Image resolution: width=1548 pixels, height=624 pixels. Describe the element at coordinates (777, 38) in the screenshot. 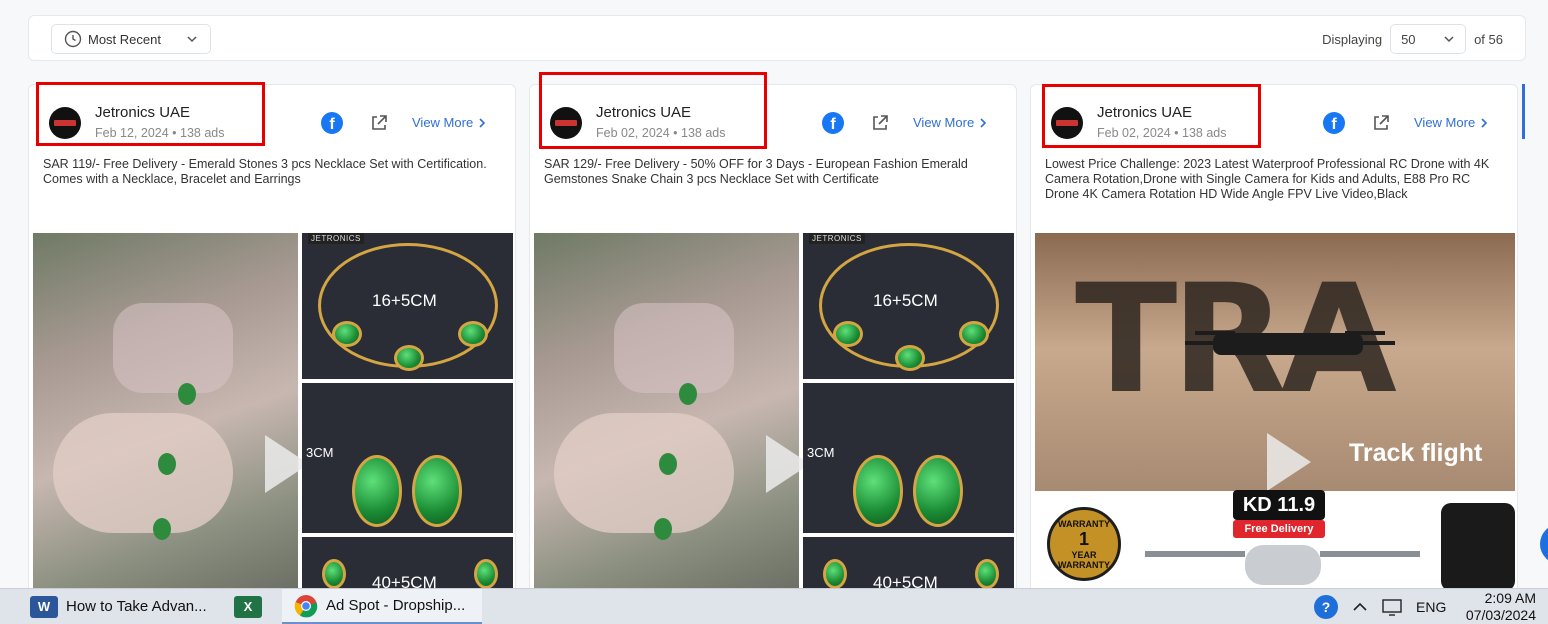

I see `results-toolbar: Most Recent Displaying 50 of 56` at that location.